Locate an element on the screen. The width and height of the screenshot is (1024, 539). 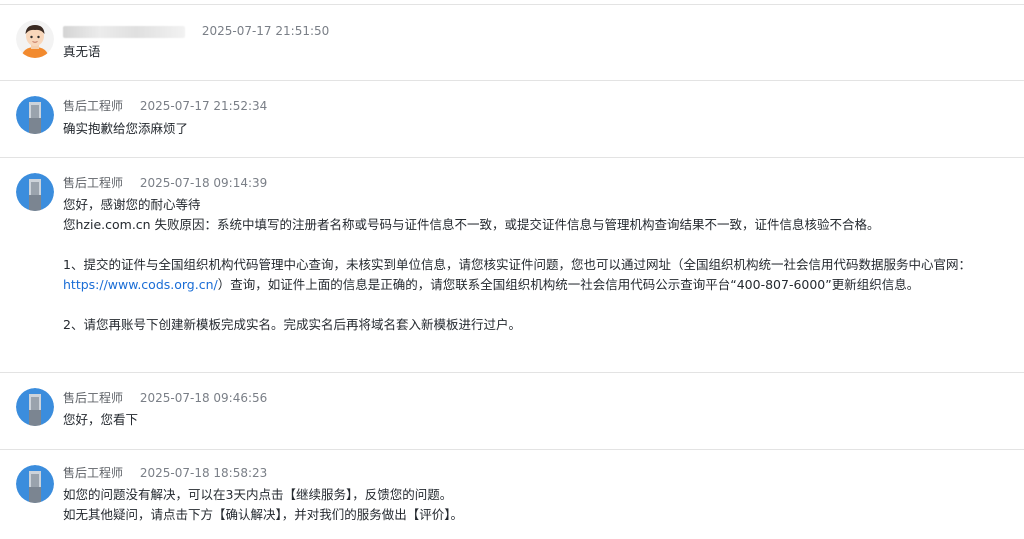
message-item: 售后工程师 2025-07-18 09:46:56 您好，您看下 is located at coordinates (512, 411).